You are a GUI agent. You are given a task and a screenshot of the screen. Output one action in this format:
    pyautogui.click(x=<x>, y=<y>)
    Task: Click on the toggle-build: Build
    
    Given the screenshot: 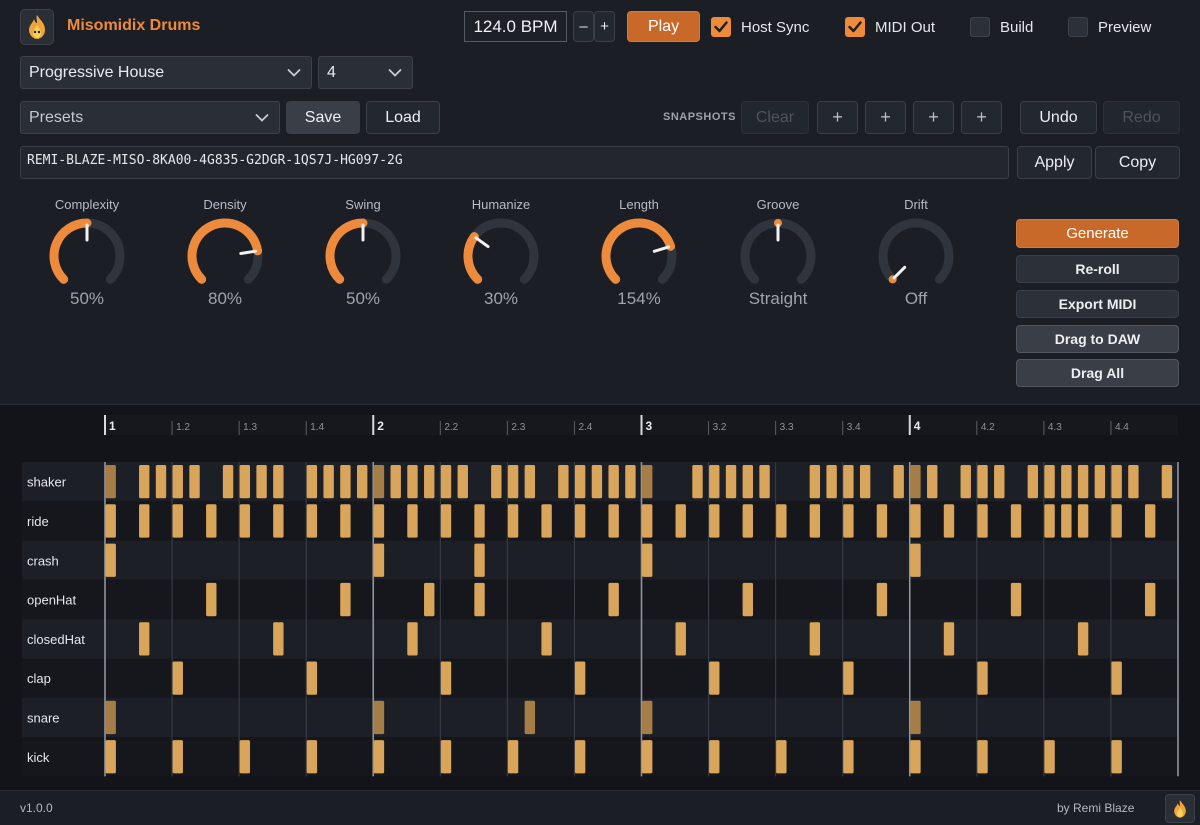 What is the action you would take?
    pyautogui.click(x=1001, y=27)
    